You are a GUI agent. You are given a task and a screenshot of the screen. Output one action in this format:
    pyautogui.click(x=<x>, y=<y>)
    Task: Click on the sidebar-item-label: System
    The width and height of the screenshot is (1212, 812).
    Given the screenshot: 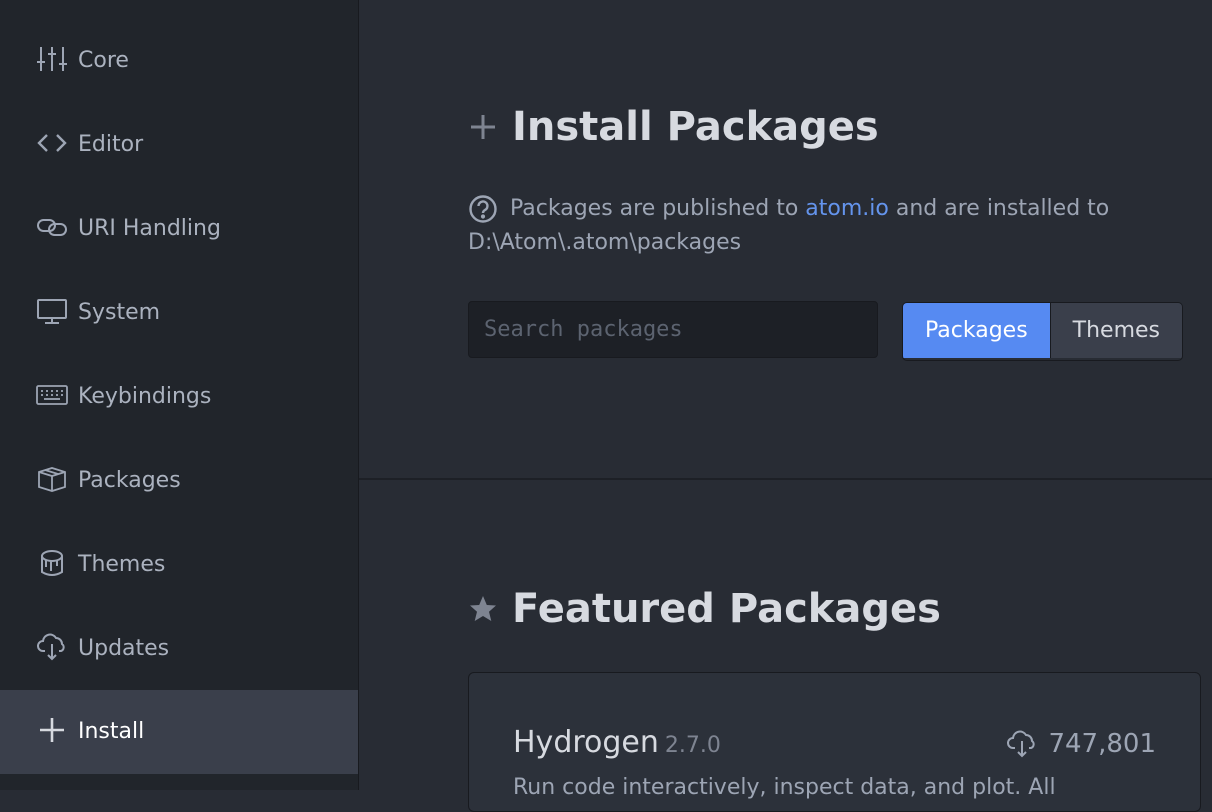 What is the action you would take?
    pyautogui.click(x=119, y=312)
    